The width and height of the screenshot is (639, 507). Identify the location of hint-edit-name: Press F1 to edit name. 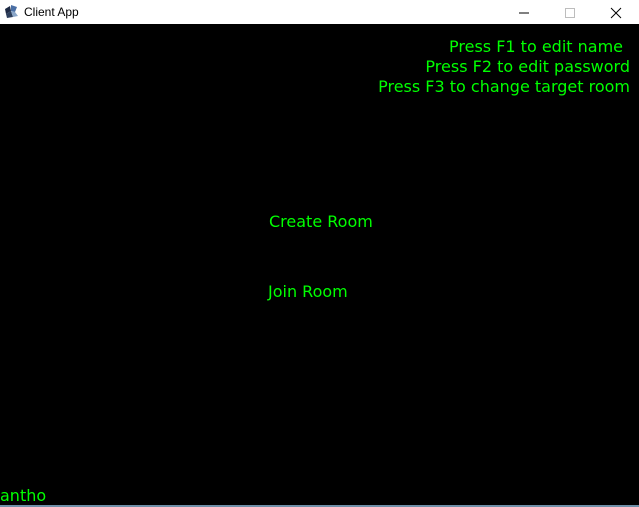
(536, 46).